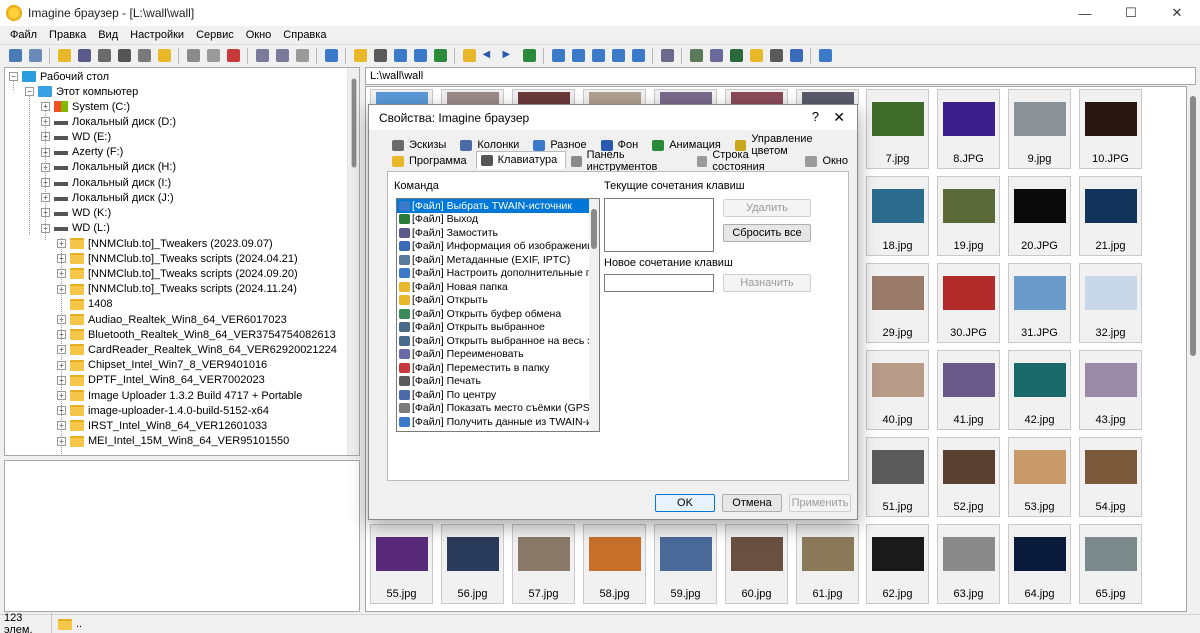 This screenshot has width=1200, height=633. Describe the element at coordinates (498, 382) in the screenshot. I see `command-item: [Файл] Печать` at that location.